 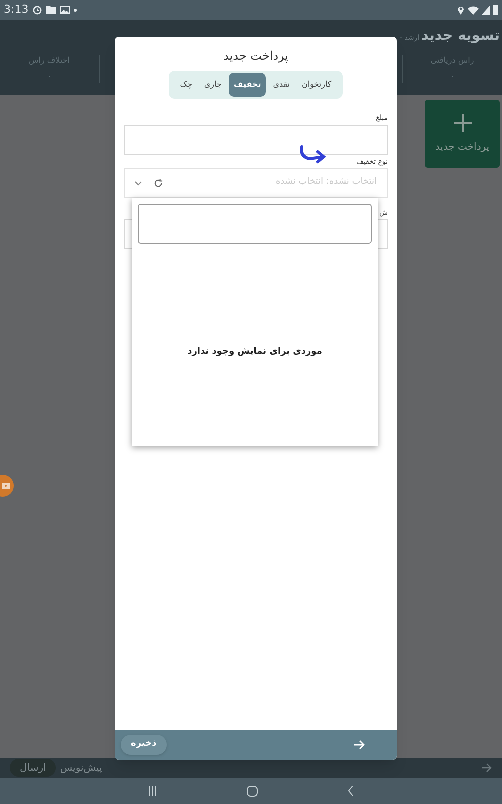 I want to click on status-time: 3:13, so click(x=16, y=10).